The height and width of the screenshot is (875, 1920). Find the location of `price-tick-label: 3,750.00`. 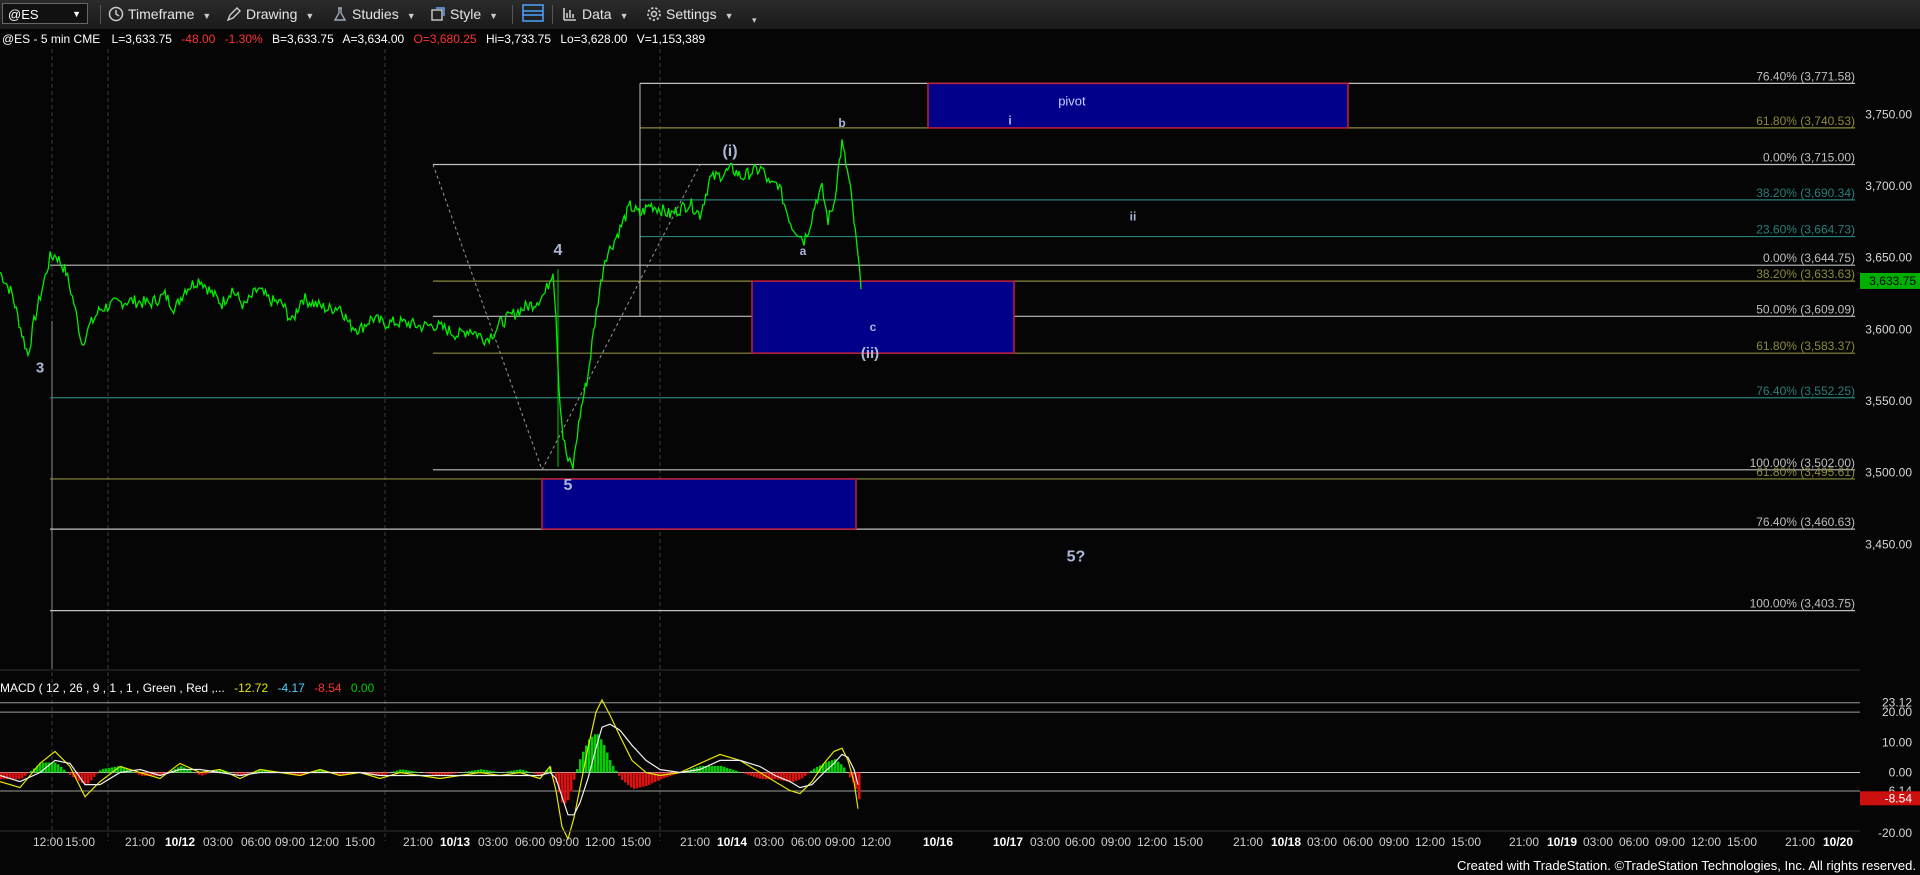

price-tick-label: 3,750.00 is located at coordinates (1888, 114).